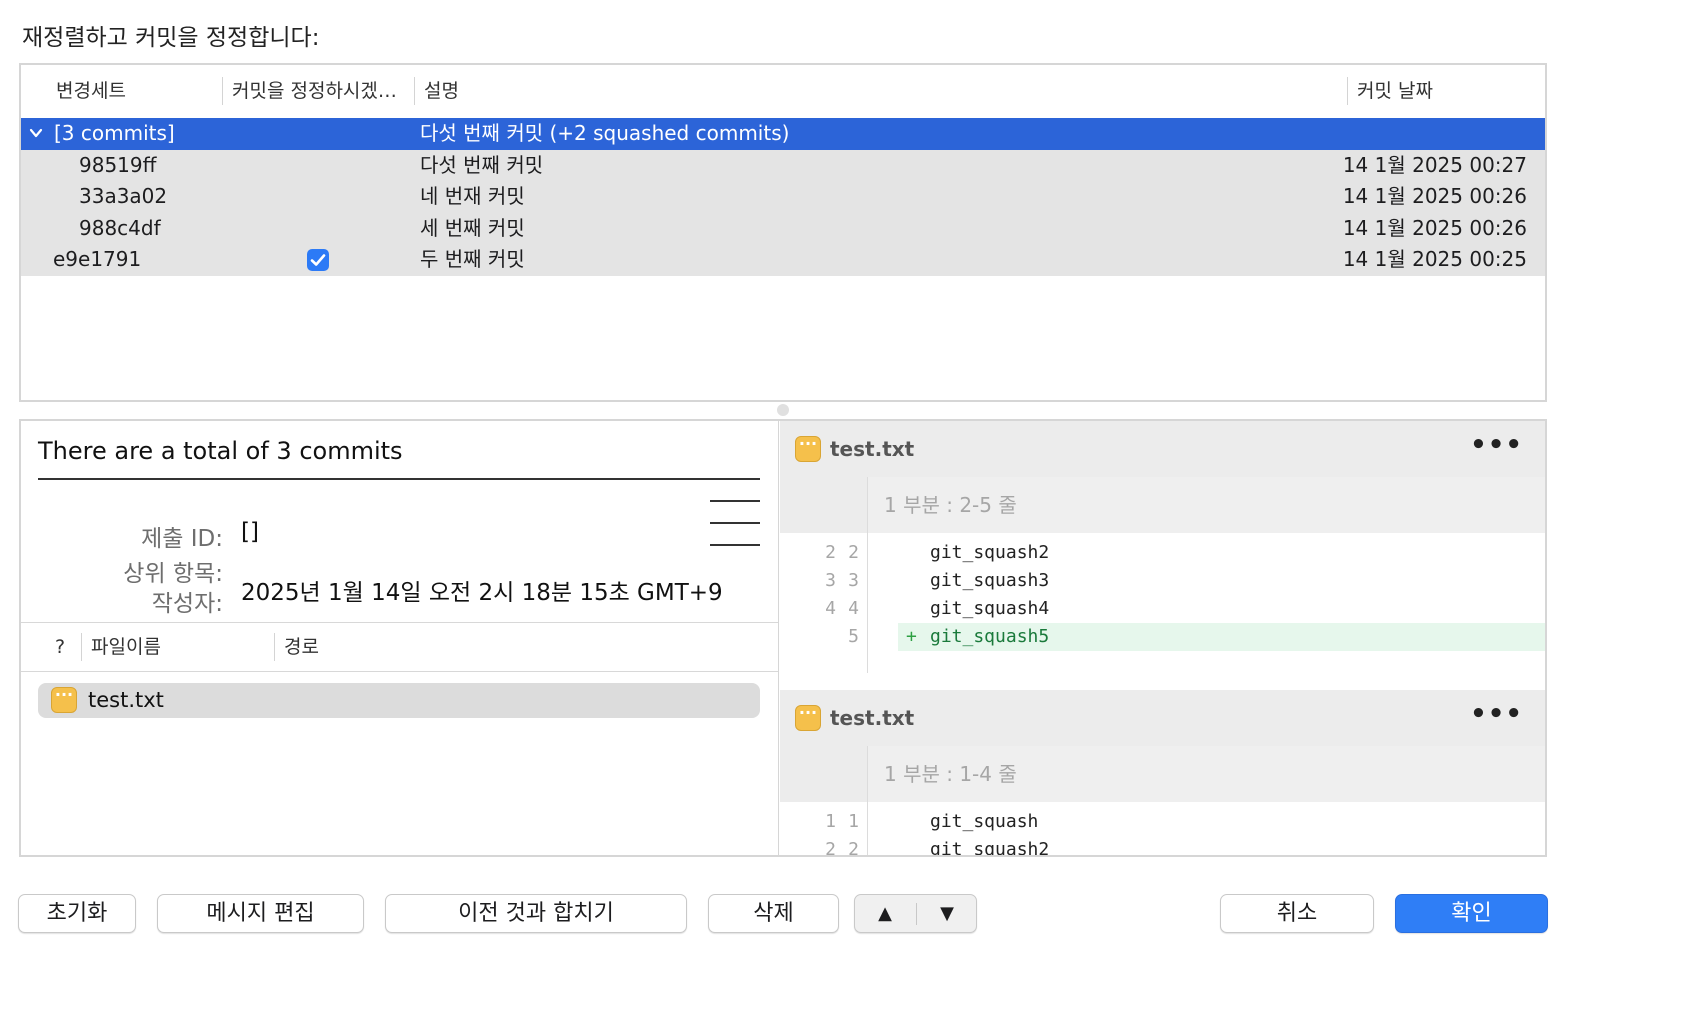 This screenshot has width=1690, height=1036. Describe the element at coordinates (441, 91) in the screenshot. I see `column-header-description: 설명` at that location.